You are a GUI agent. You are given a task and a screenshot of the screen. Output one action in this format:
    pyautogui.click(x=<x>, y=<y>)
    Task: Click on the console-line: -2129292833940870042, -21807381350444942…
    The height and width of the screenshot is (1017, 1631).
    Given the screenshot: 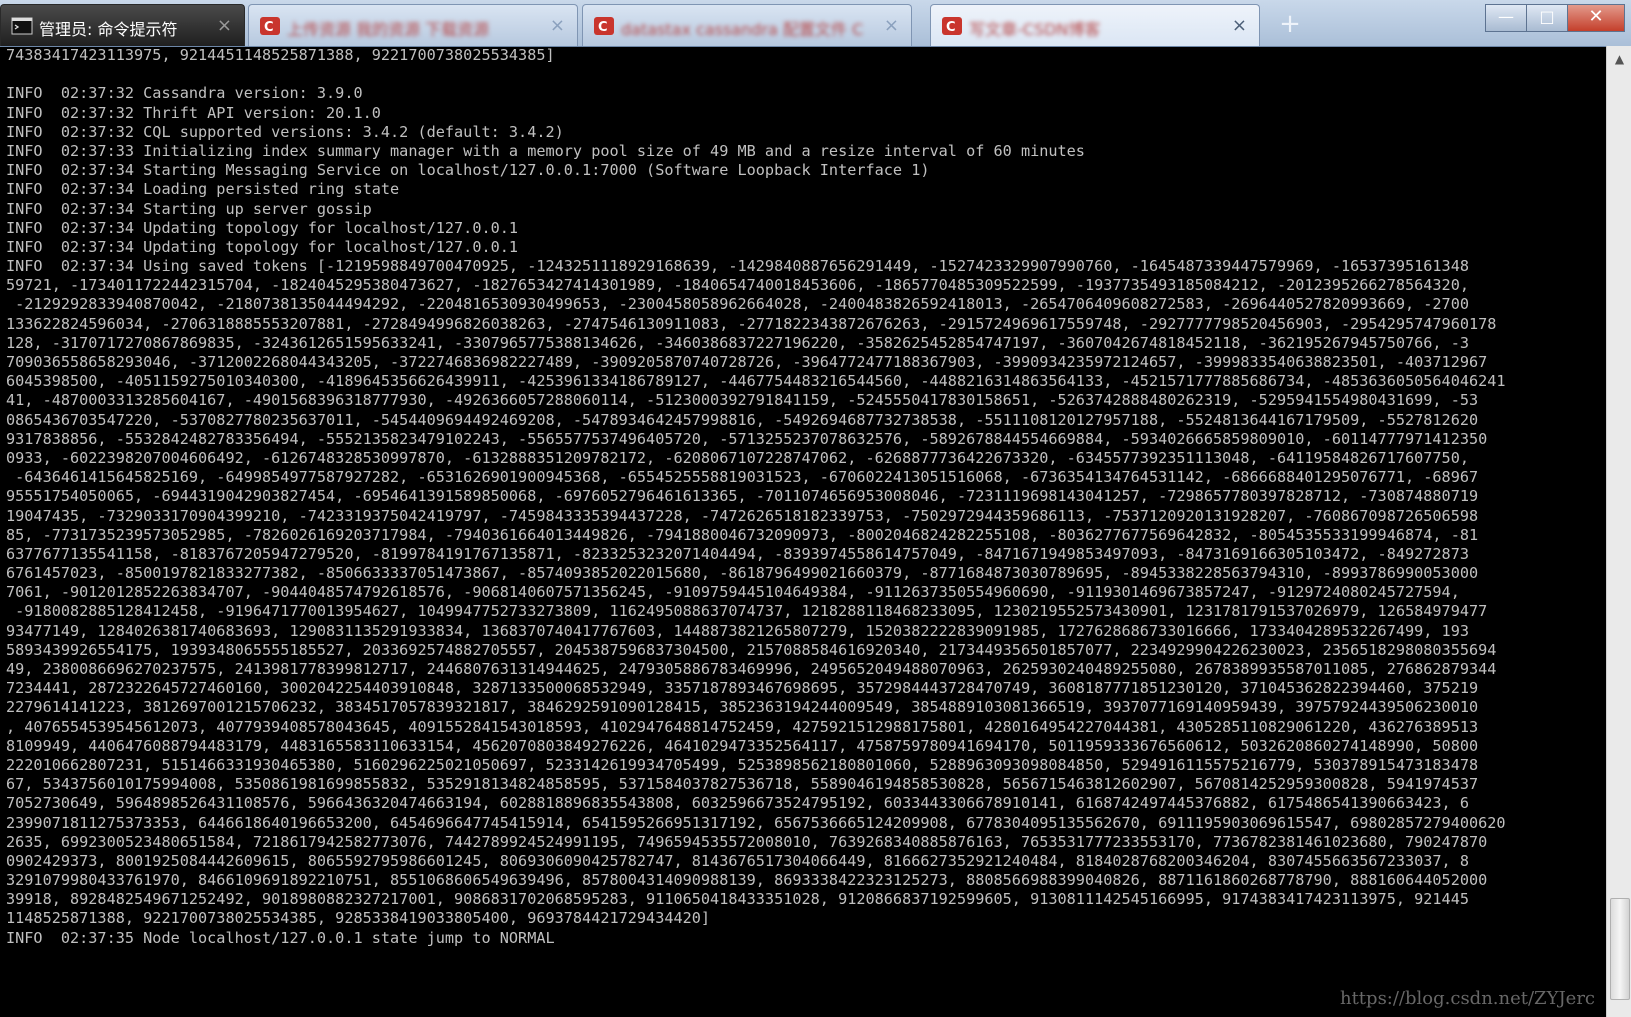 What is the action you would take?
    pyautogui.click(x=737, y=304)
    